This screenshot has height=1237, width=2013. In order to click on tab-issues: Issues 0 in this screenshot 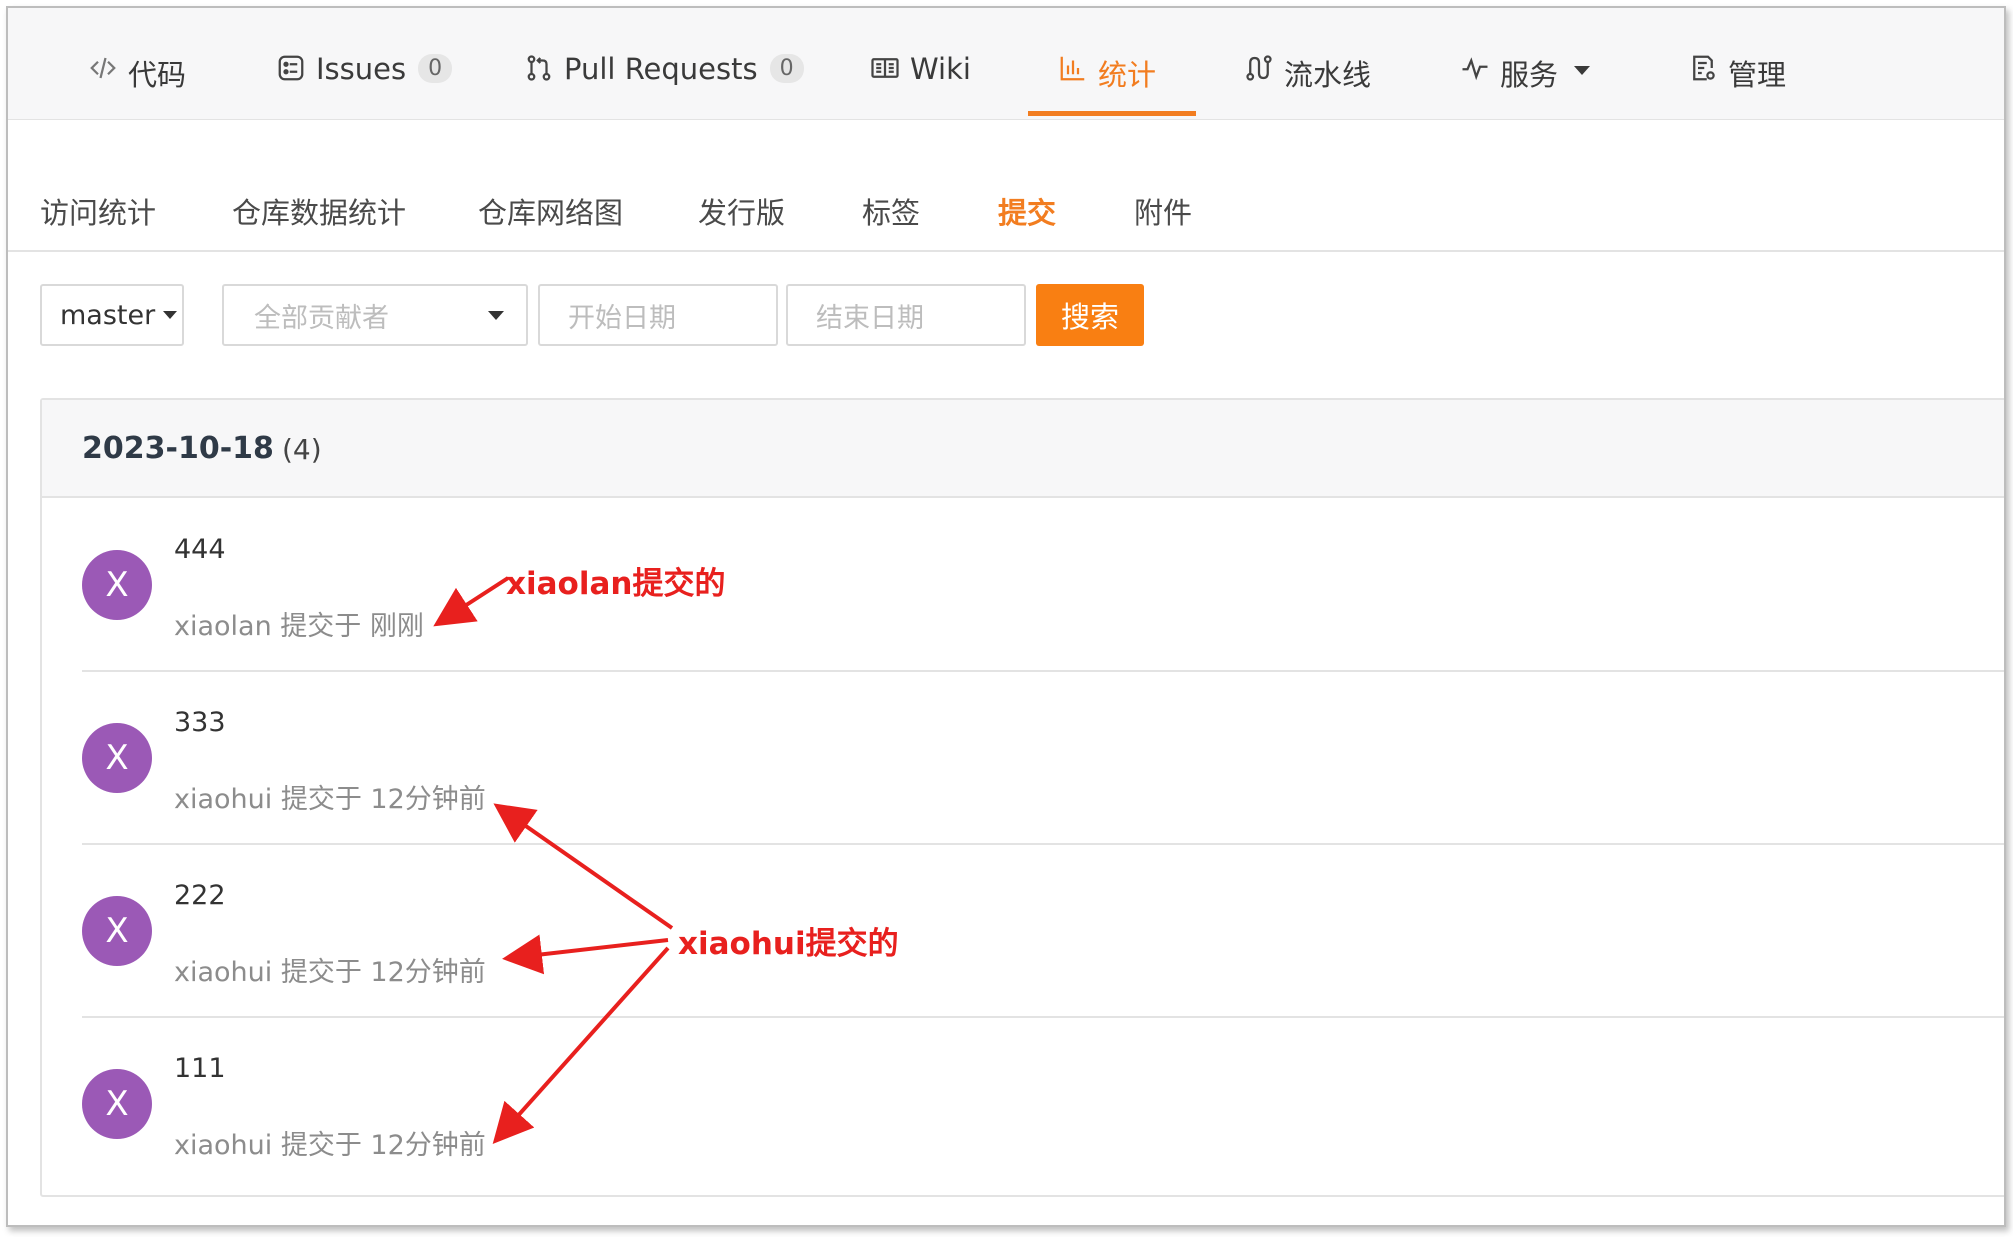, I will do `click(364, 84)`.